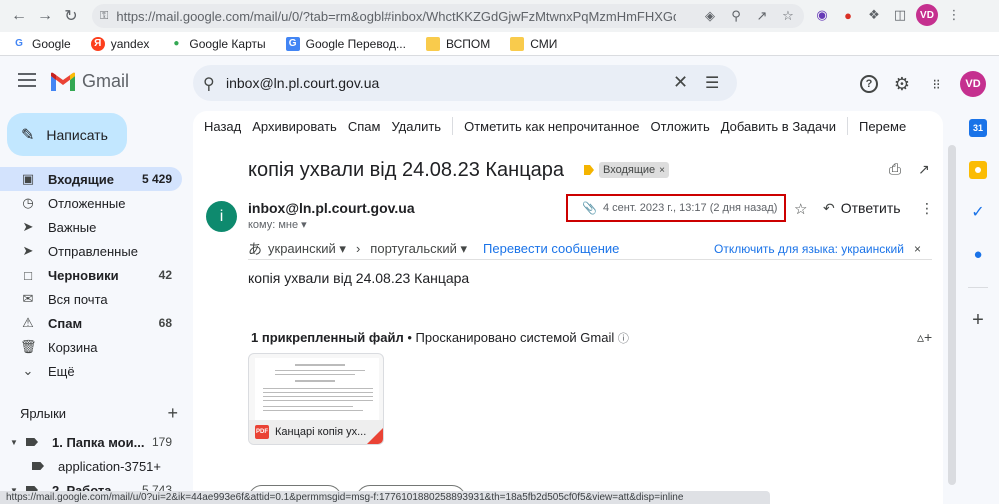 Image resolution: width=999 pixels, height=504 pixels. What do you see at coordinates (800, 209) in the screenshot?
I see `star-icon: ☆` at bounding box center [800, 209].